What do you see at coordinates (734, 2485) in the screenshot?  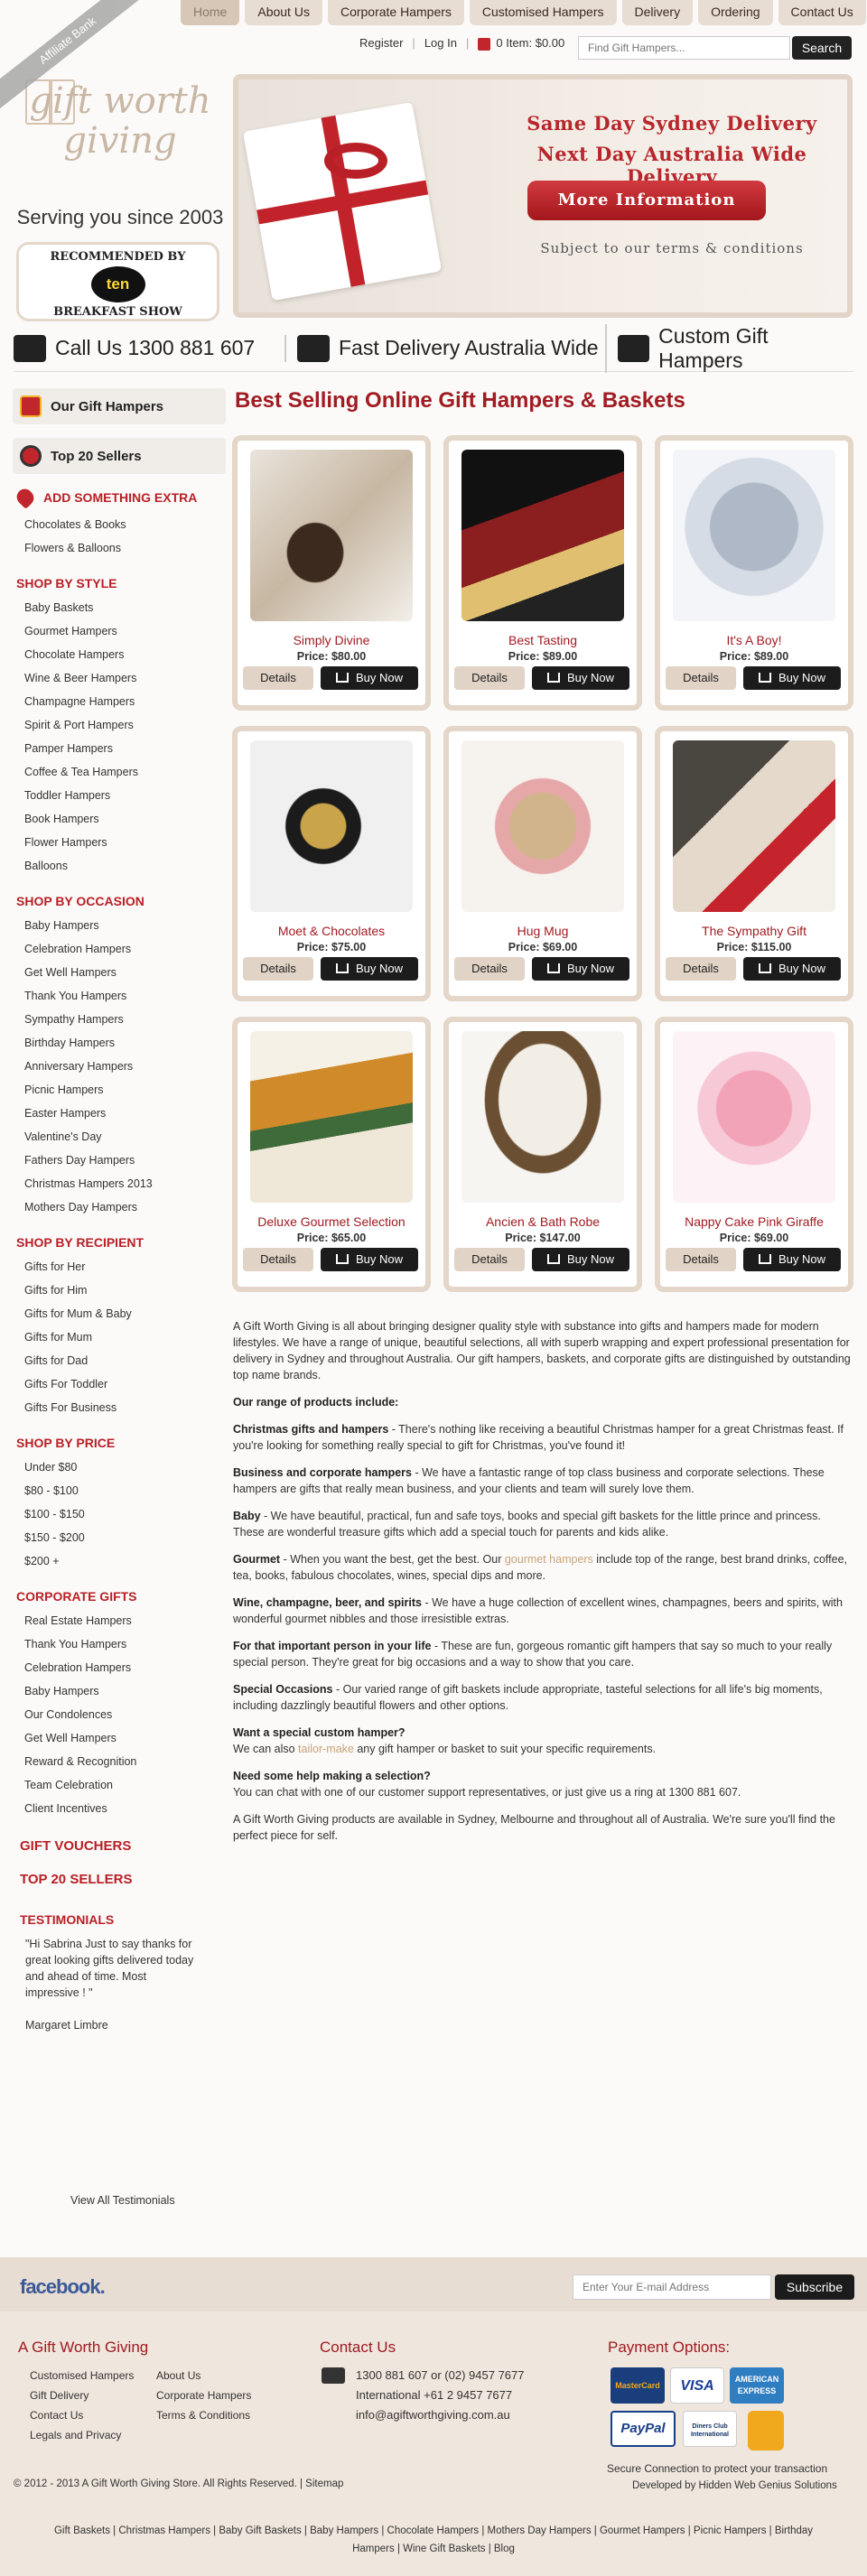 I see `developer-credit: Developed by Hidden Web Genius Solutions` at bounding box center [734, 2485].